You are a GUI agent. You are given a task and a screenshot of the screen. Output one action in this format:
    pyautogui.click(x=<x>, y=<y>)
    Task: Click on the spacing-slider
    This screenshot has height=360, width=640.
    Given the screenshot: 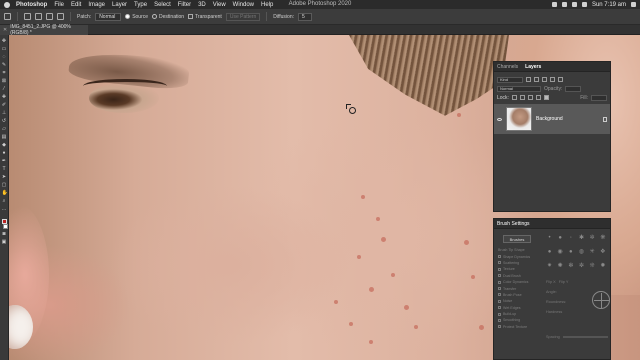 What is the action you would take?
    pyautogui.click(x=585, y=337)
    